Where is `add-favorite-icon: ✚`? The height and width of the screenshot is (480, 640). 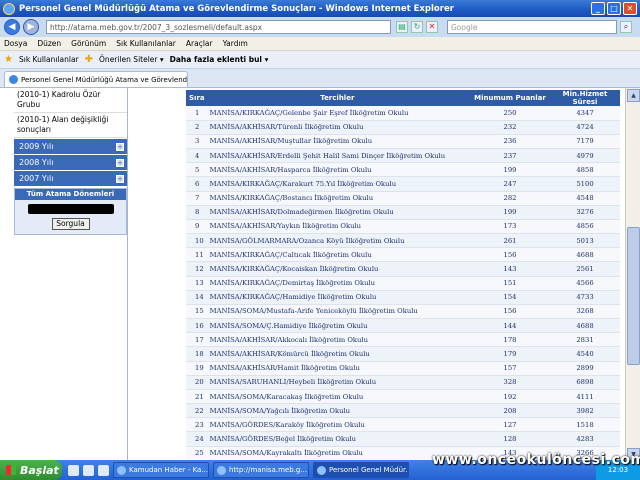
add-favorite-icon: ✚ is located at coordinates (89, 59).